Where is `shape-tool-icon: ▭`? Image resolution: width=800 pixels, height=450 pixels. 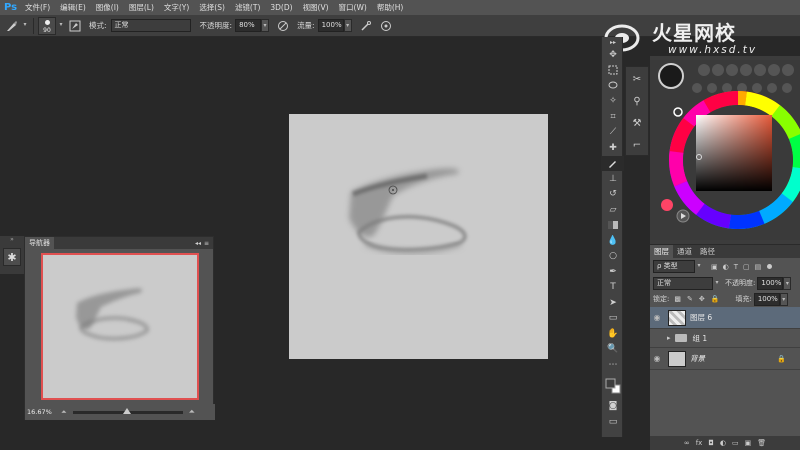 shape-tool-icon: ▭ is located at coordinates (613, 319).